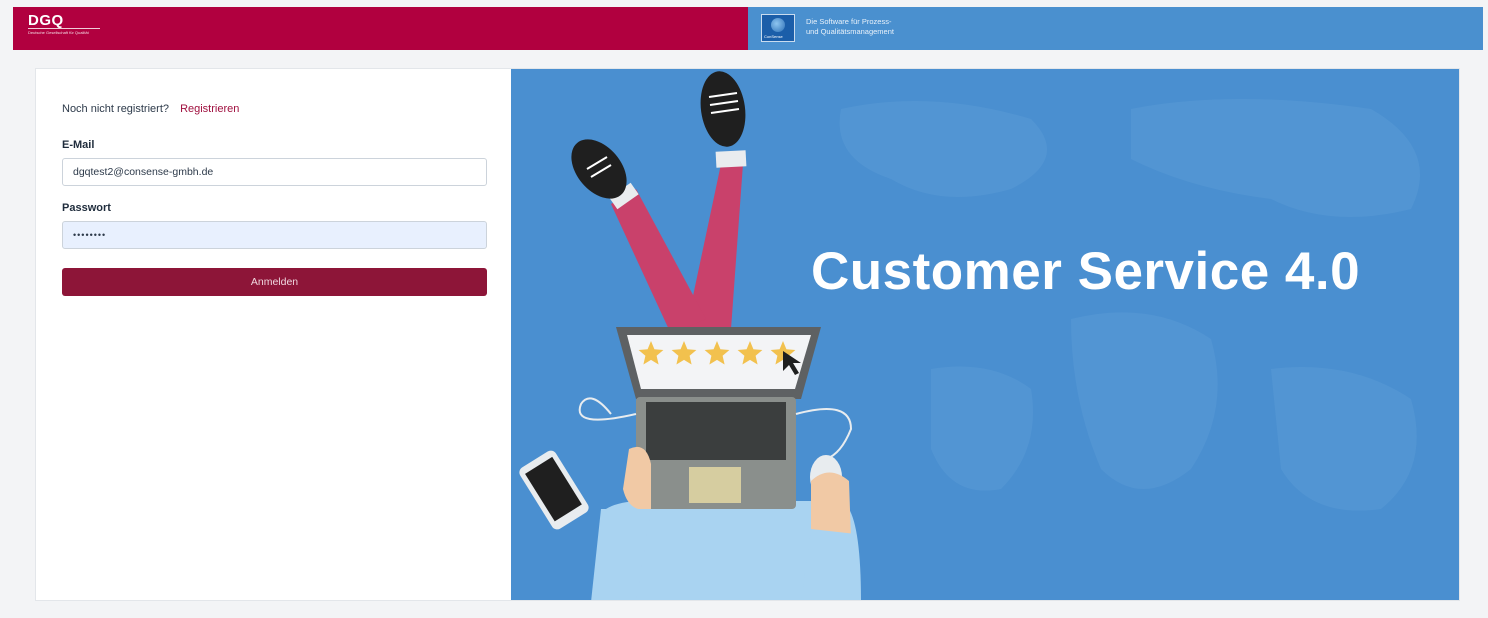  What do you see at coordinates (209, 109) in the screenshot?
I see `register-link: Registrieren` at bounding box center [209, 109].